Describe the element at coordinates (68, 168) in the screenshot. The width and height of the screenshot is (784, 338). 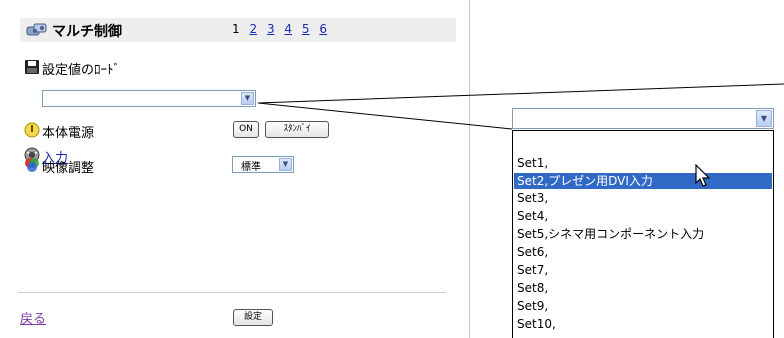
I see `image-adjust-label: 映像調整` at that location.